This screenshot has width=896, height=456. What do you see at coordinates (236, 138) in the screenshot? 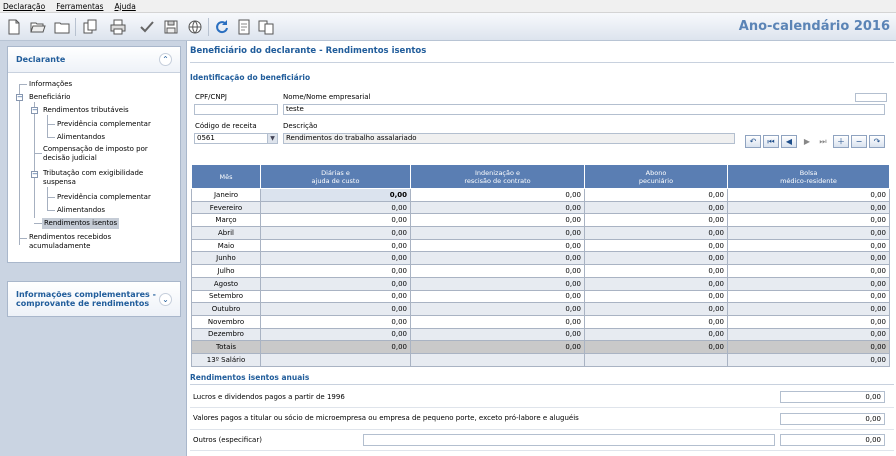
I see `codigo-select: 0561 ▼` at bounding box center [236, 138].